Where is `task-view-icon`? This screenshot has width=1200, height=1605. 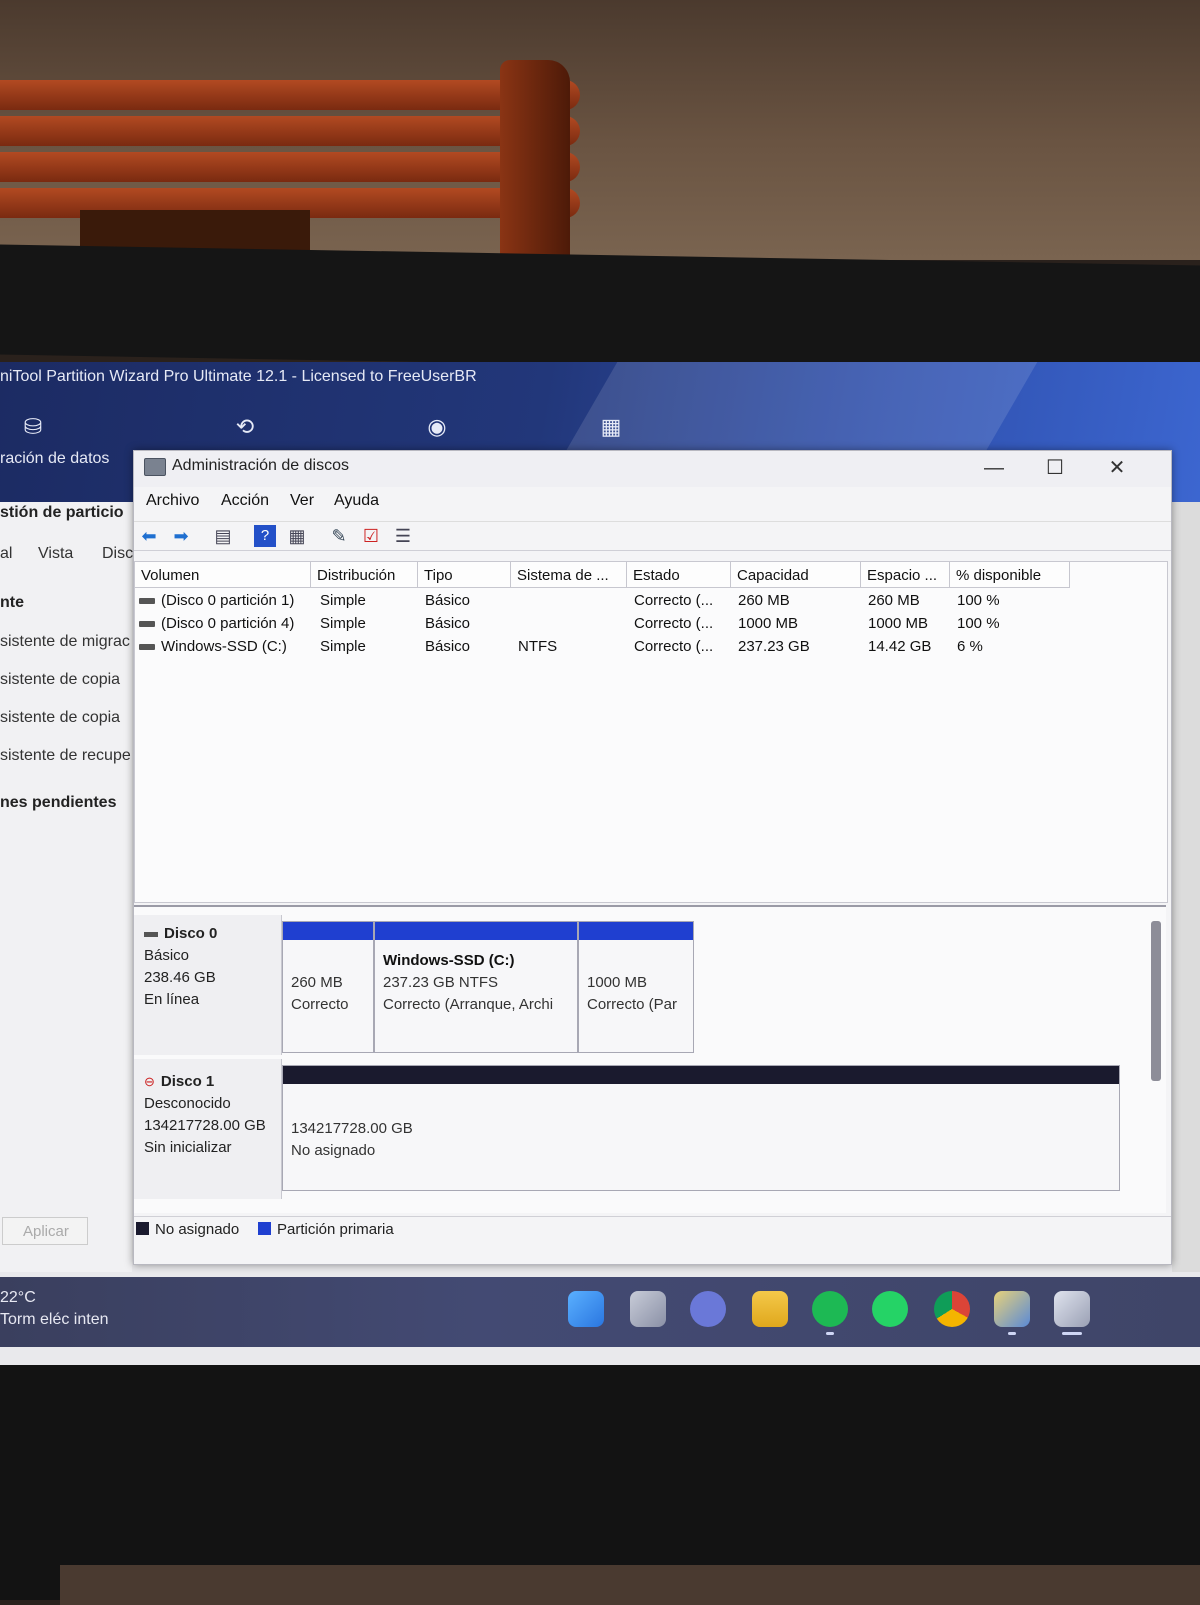 task-view-icon is located at coordinates (648, 1309).